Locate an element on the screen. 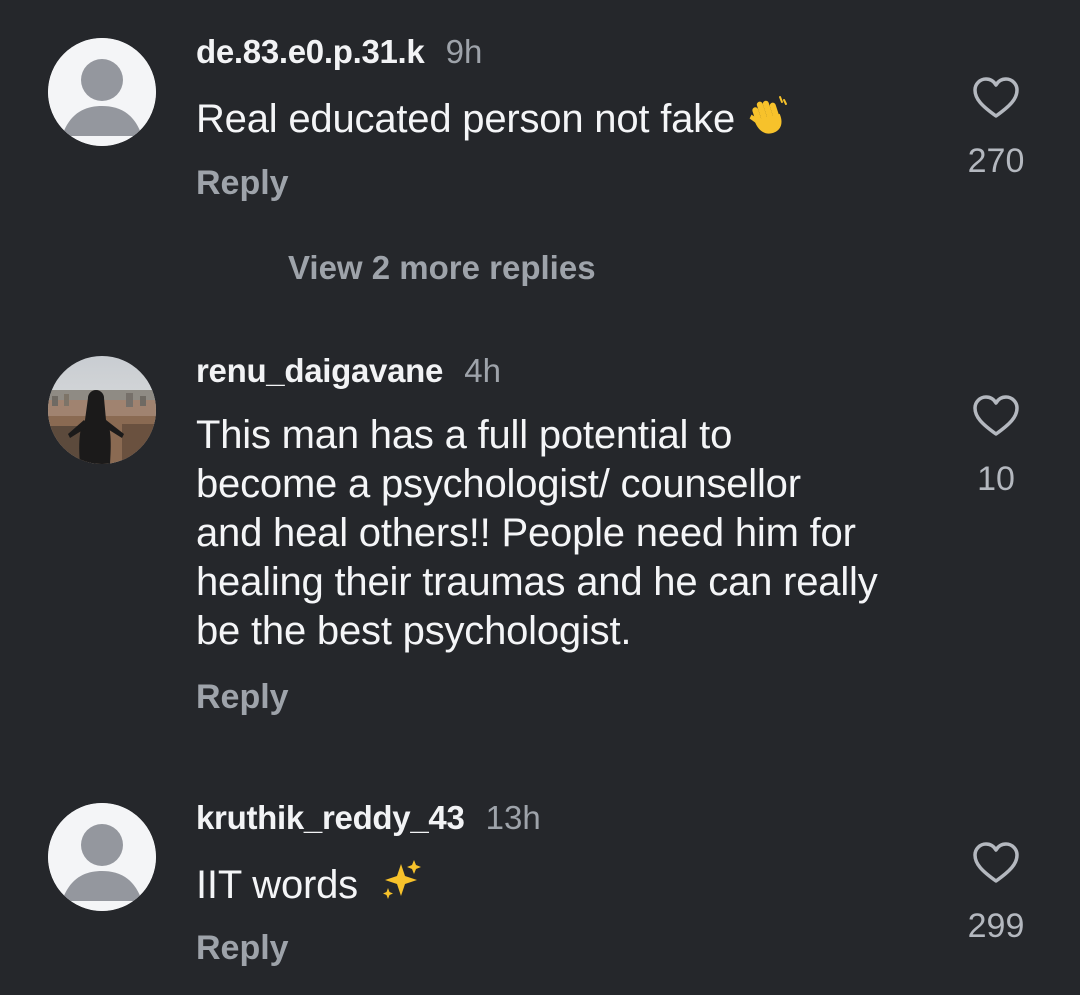 The image size is (1080, 995). comment-text-line: This man has a full potential to is located at coordinates (464, 435).